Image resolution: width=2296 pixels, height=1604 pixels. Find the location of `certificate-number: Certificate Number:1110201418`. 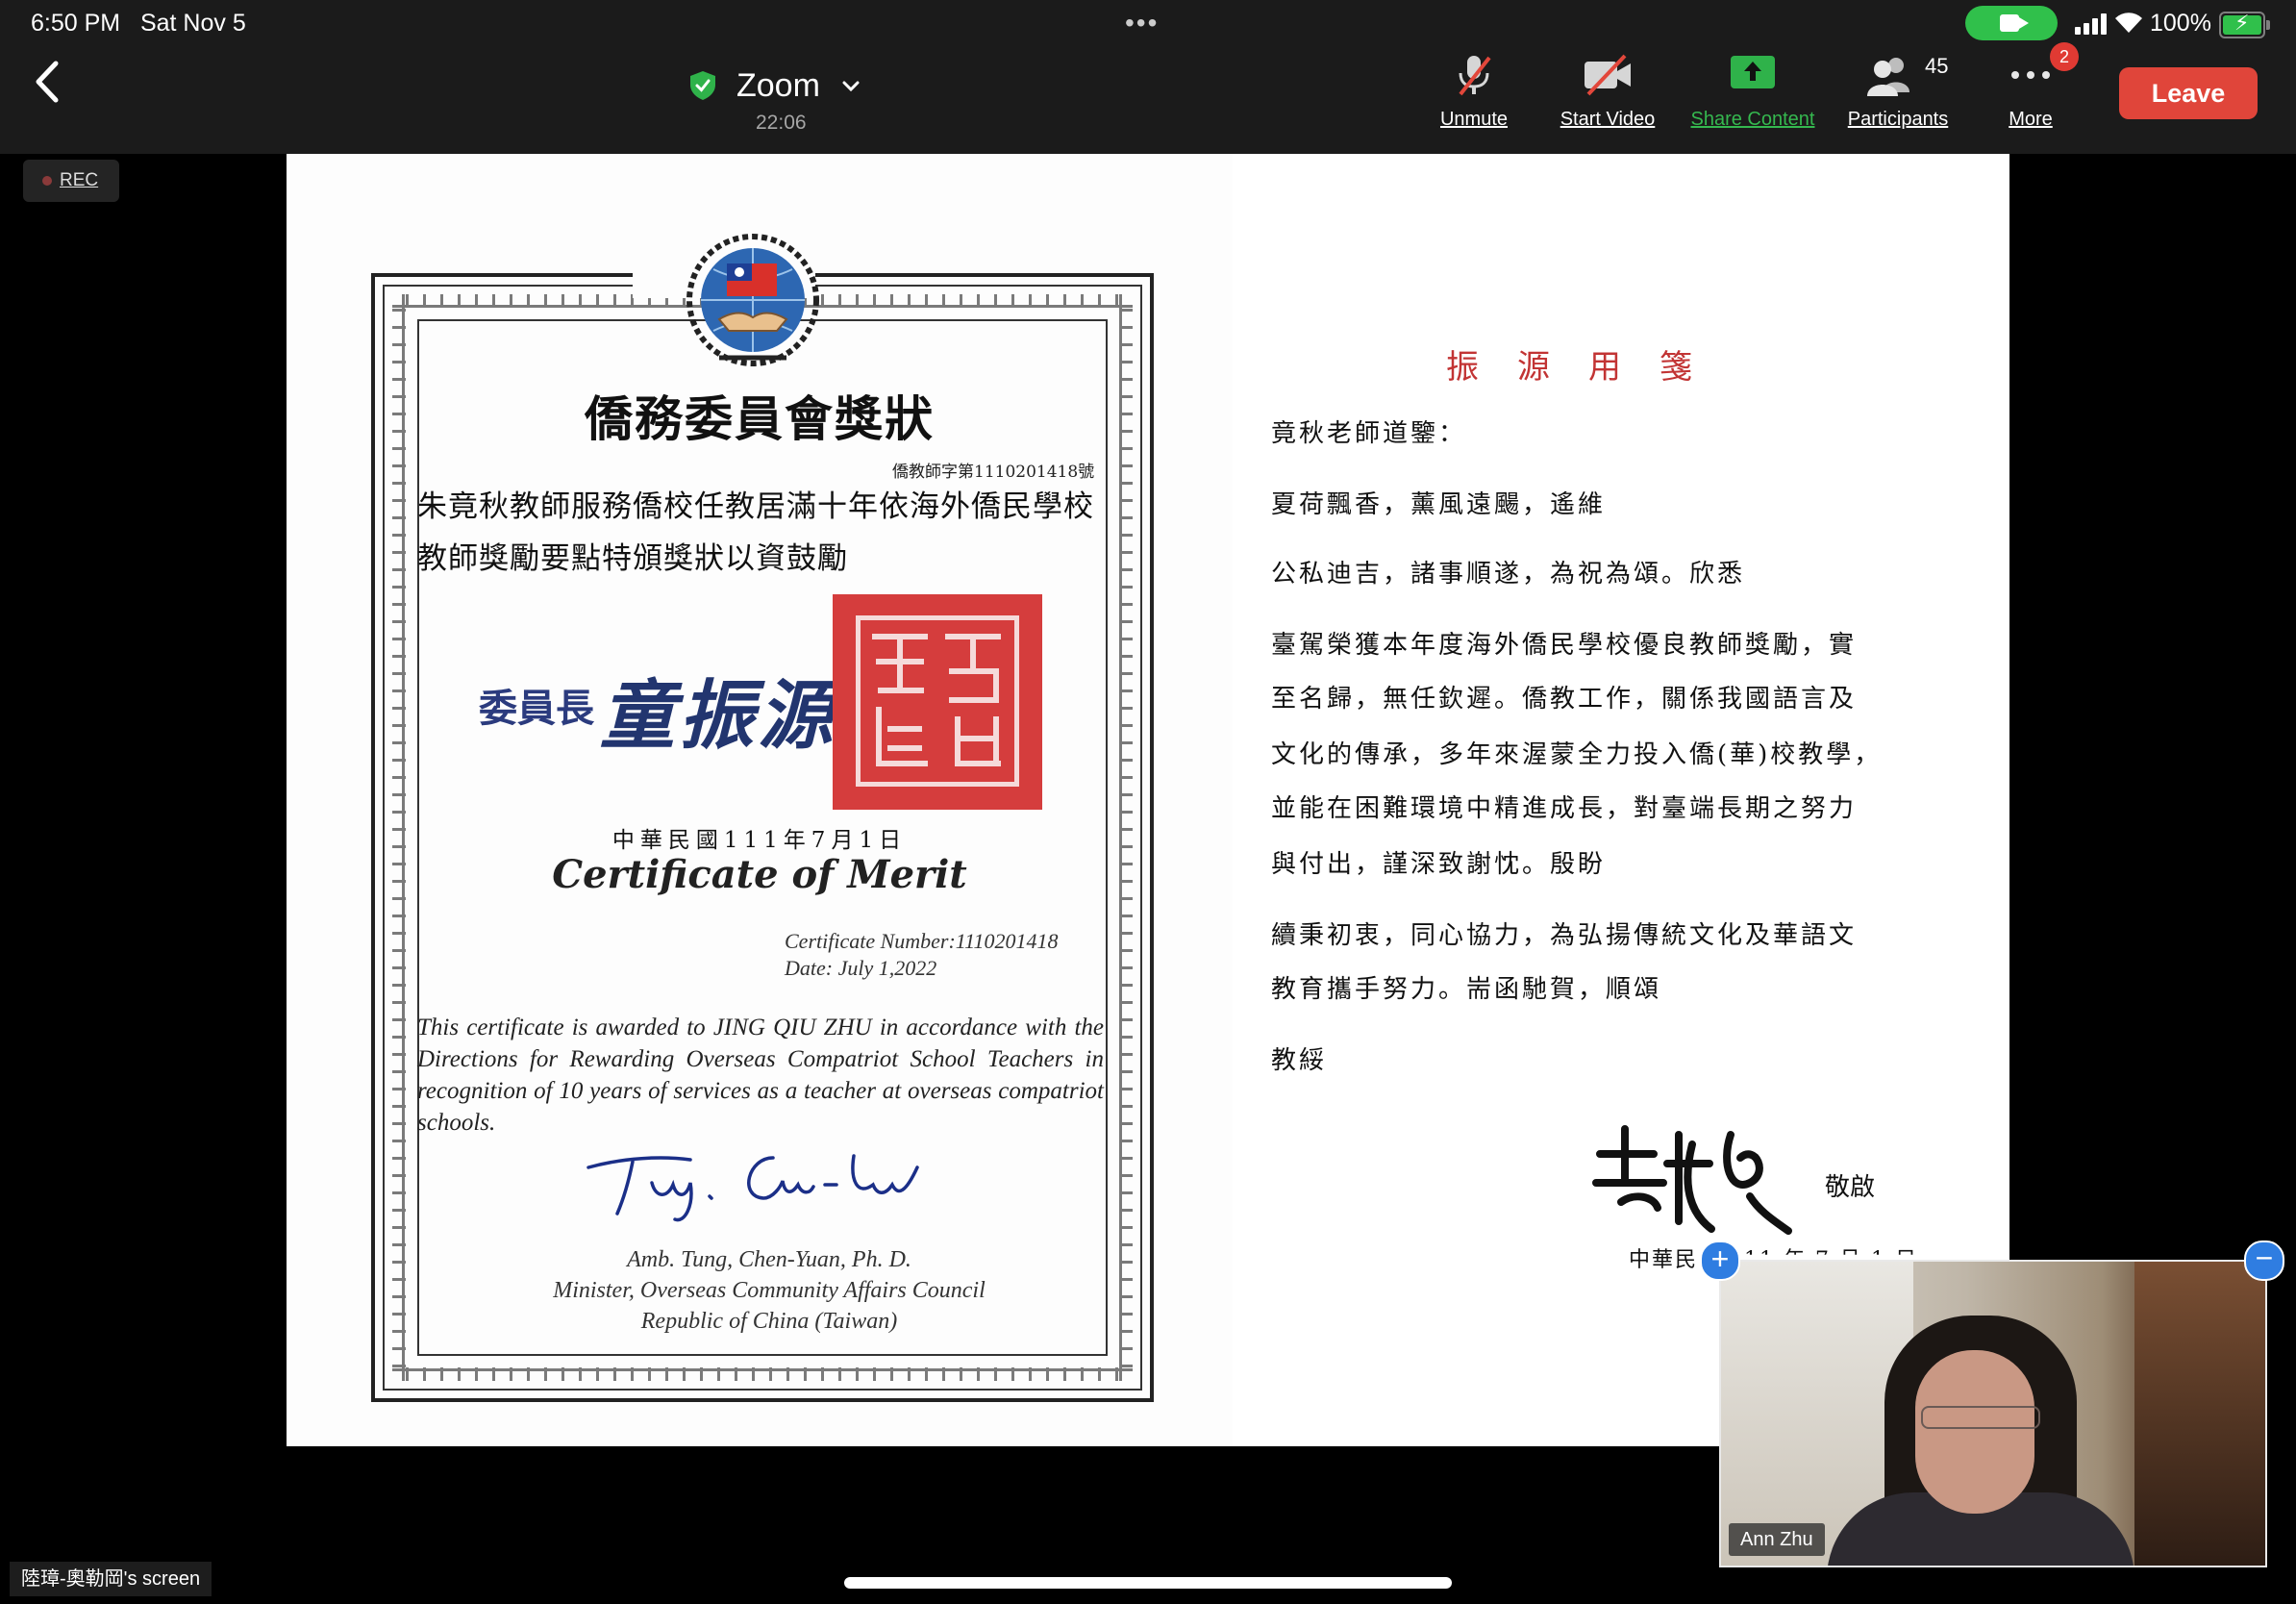

certificate-number: Certificate Number:1110201418 is located at coordinates (922, 941).